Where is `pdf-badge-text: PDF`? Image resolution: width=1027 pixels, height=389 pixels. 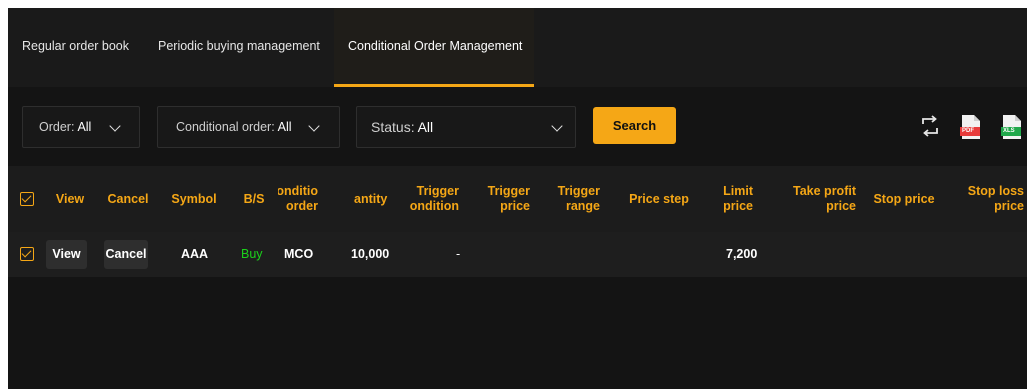 pdf-badge-text: PDF is located at coordinates (968, 131).